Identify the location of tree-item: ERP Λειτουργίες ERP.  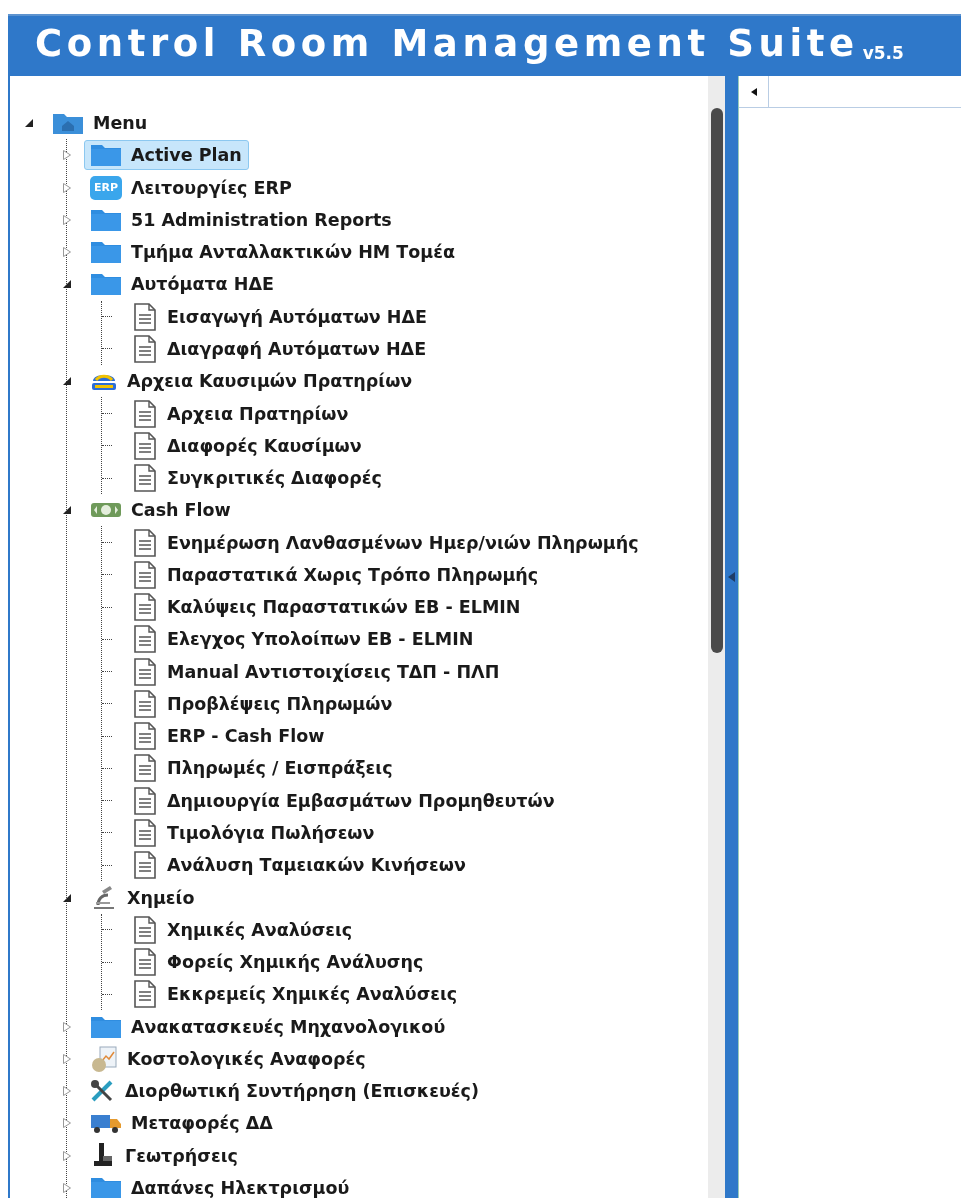
(191, 187).